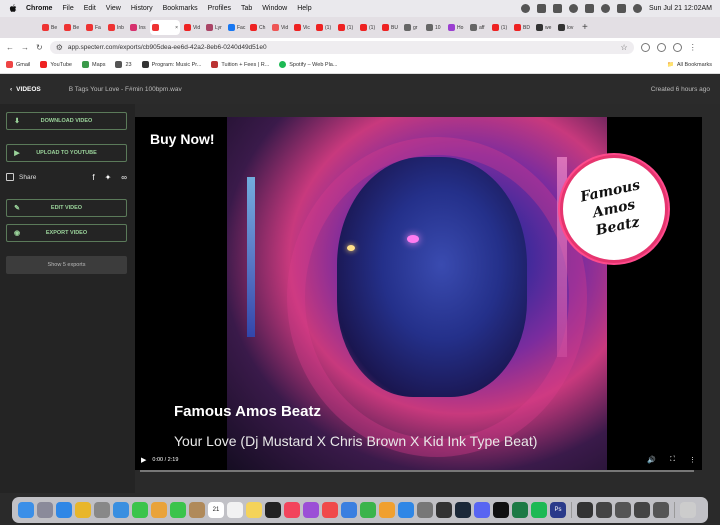 This screenshot has width=720, height=525. Describe the element at coordinates (143, 460) in the screenshot. I see `play-icon: ▶` at that location.